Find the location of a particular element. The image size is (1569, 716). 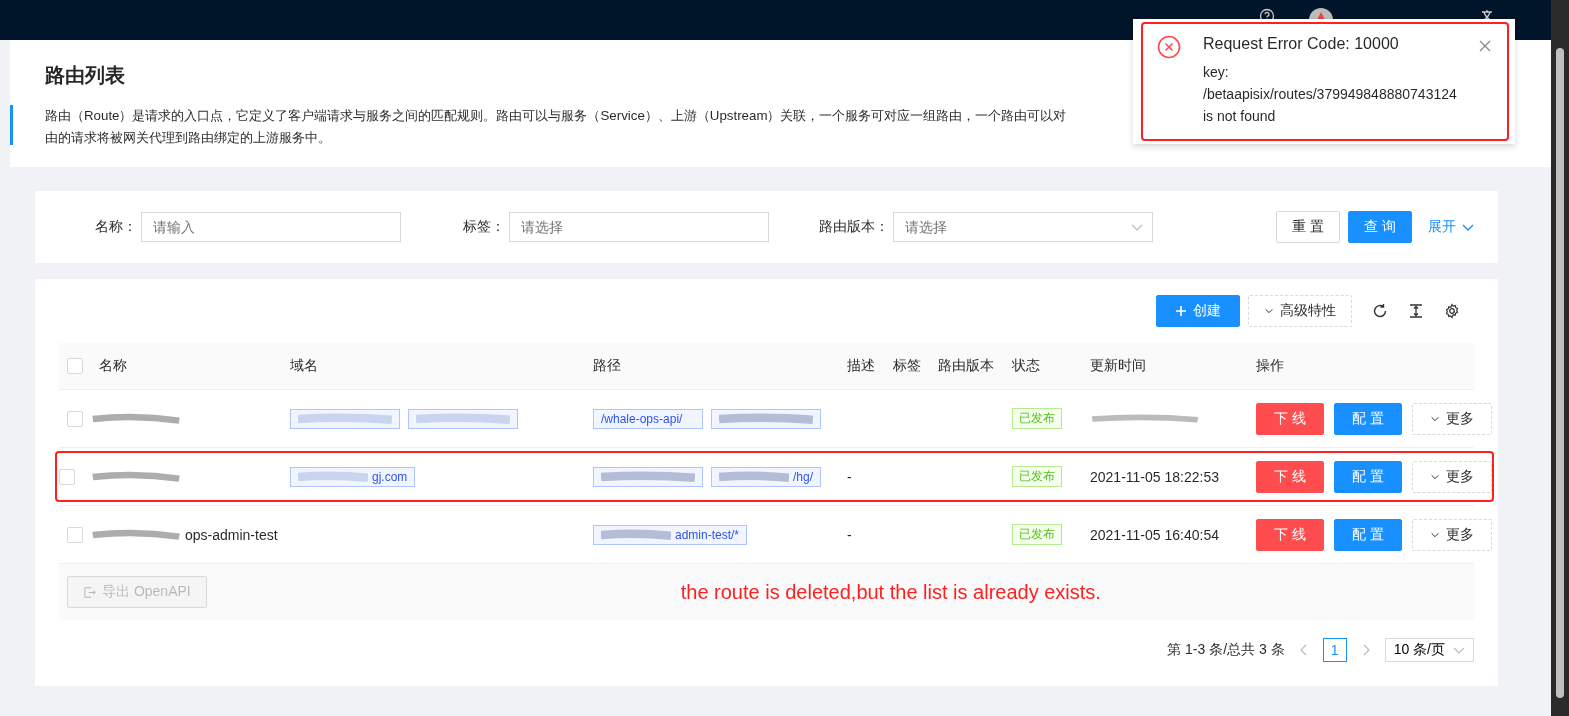

filter-label: 路由版本： is located at coordinates (854, 226).